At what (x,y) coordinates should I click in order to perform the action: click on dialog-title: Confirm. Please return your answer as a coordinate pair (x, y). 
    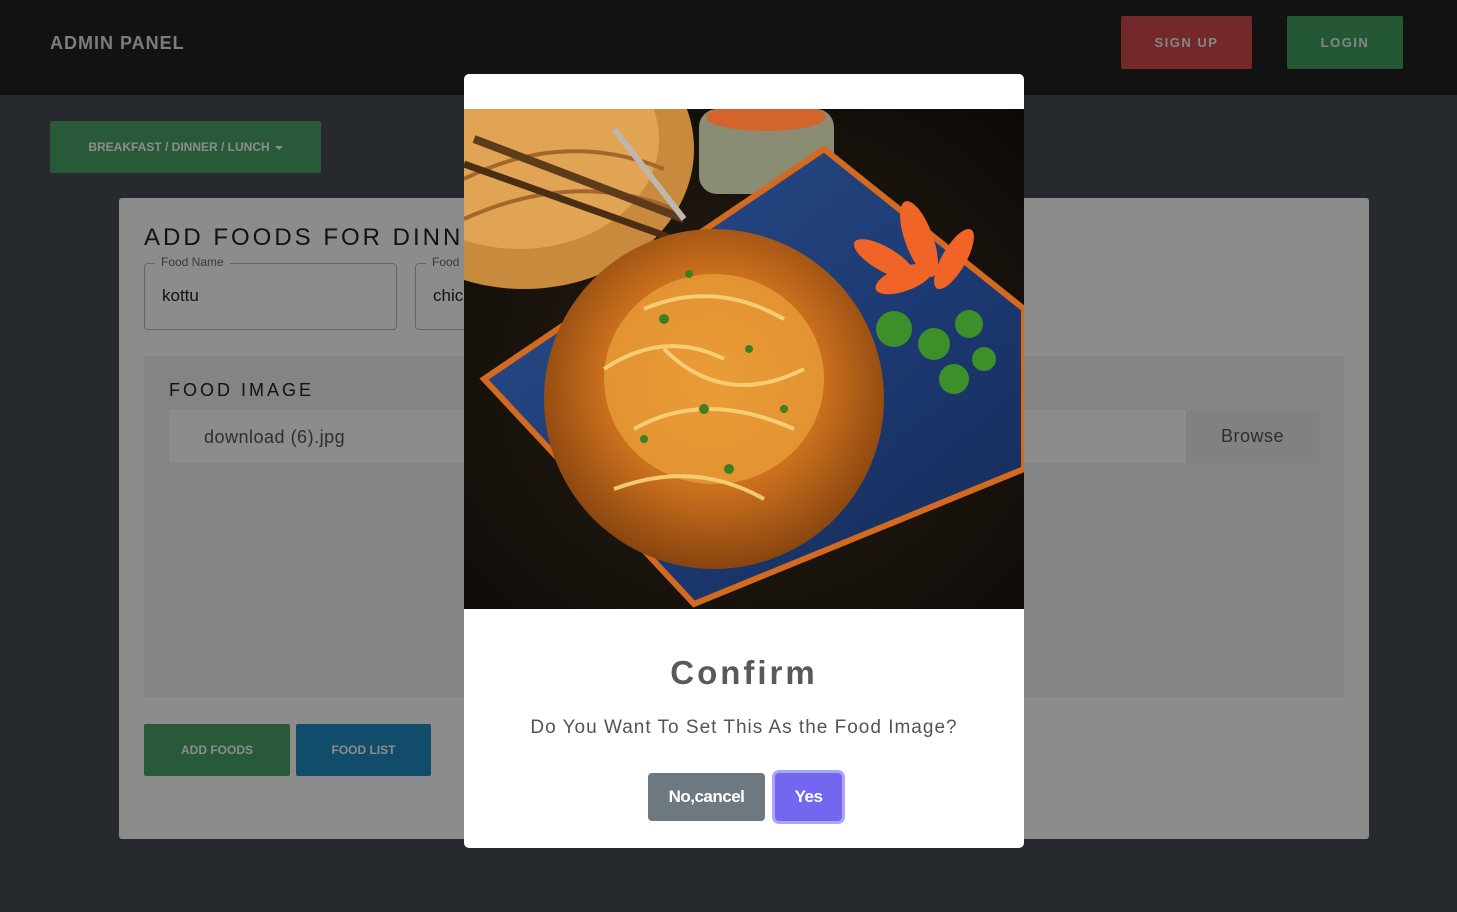
    Looking at the image, I should click on (744, 672).